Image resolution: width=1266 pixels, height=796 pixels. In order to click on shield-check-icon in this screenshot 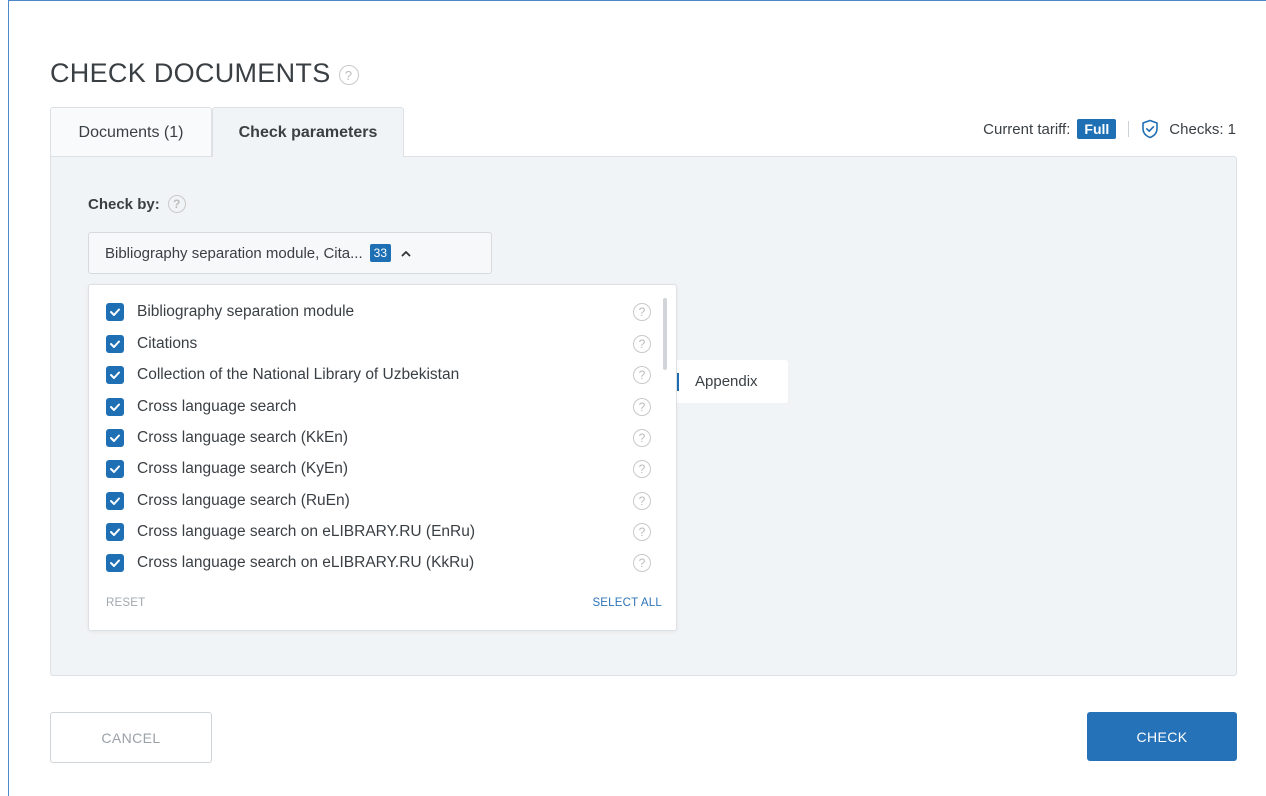, I will do `click(1150, 129)`.